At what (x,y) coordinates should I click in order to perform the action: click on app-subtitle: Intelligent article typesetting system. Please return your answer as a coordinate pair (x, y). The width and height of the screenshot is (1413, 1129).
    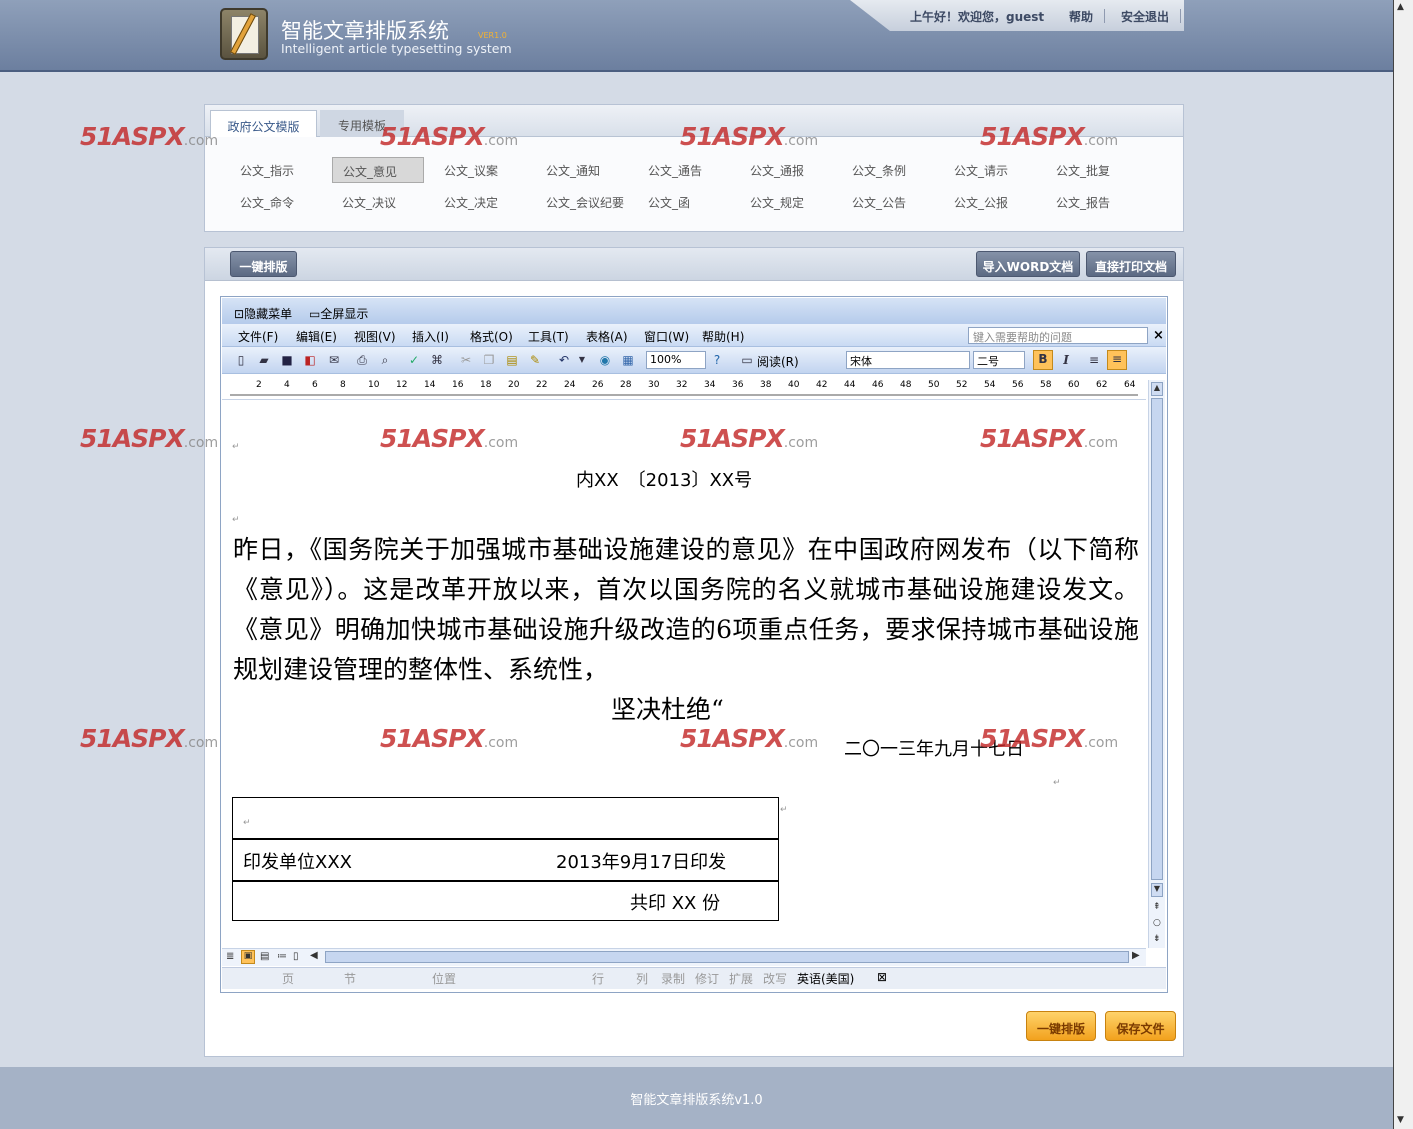
    Looking at the image, I should click on (396, 48).